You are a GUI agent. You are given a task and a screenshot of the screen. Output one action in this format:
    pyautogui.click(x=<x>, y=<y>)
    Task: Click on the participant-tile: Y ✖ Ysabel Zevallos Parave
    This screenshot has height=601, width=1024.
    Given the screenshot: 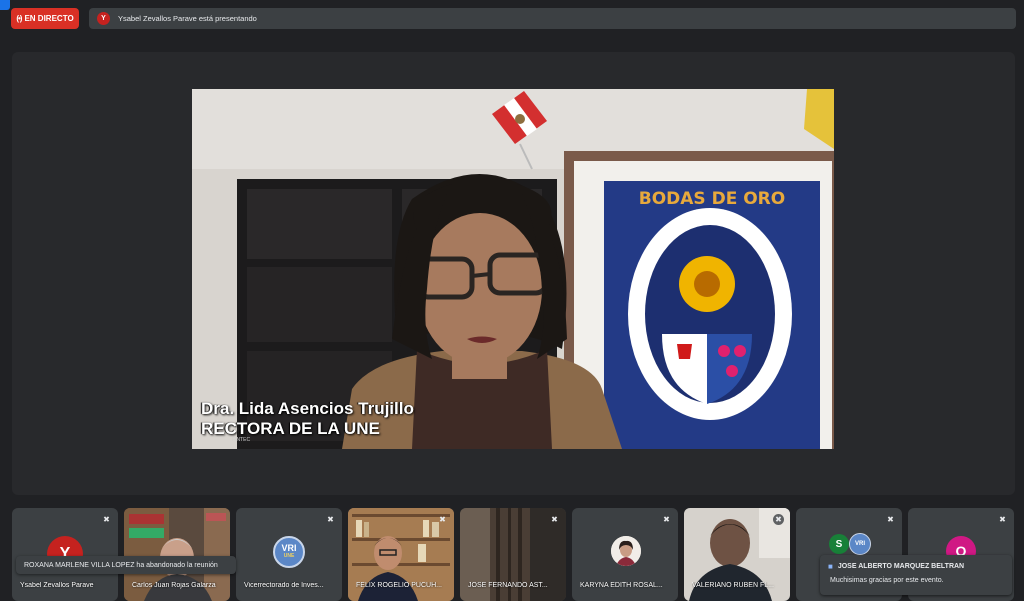 What is the action you would take?
    pyautogui.click(x=65, y=554)
    